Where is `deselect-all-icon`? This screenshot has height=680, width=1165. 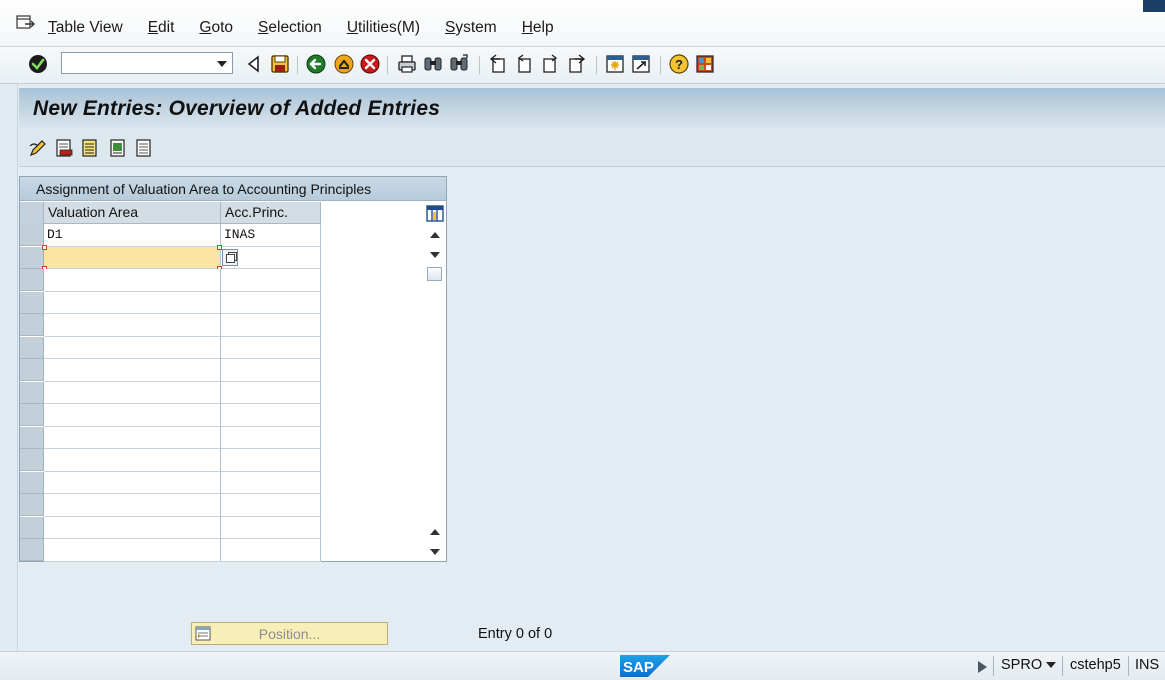 deselect-all-icon is located at coordinates (144, 148).